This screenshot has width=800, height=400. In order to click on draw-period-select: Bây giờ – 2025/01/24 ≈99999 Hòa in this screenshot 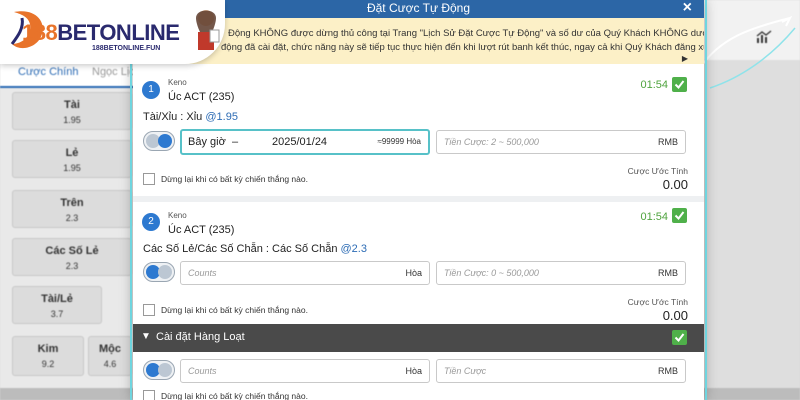, I will do `click(305, 142)`.